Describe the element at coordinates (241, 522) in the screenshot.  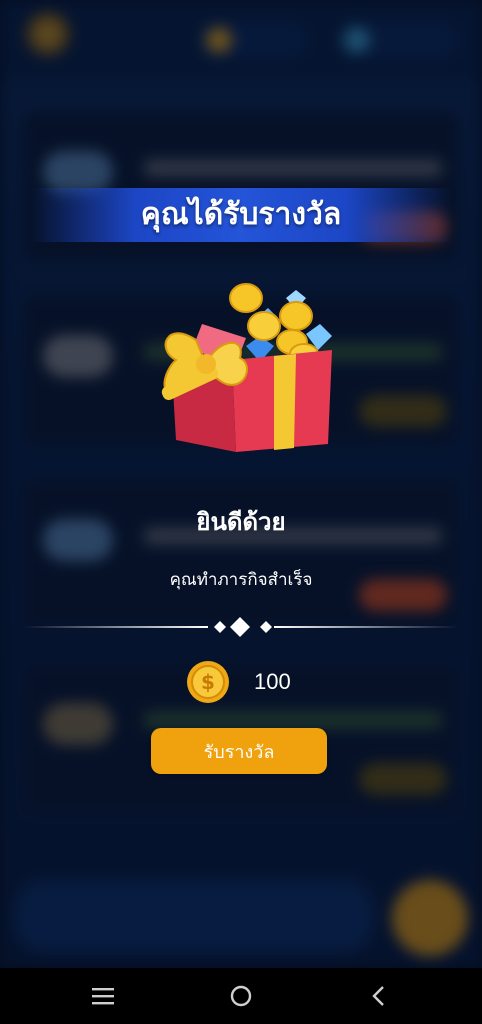
I see `congrats-text: ยินดีด้วย` at that location.